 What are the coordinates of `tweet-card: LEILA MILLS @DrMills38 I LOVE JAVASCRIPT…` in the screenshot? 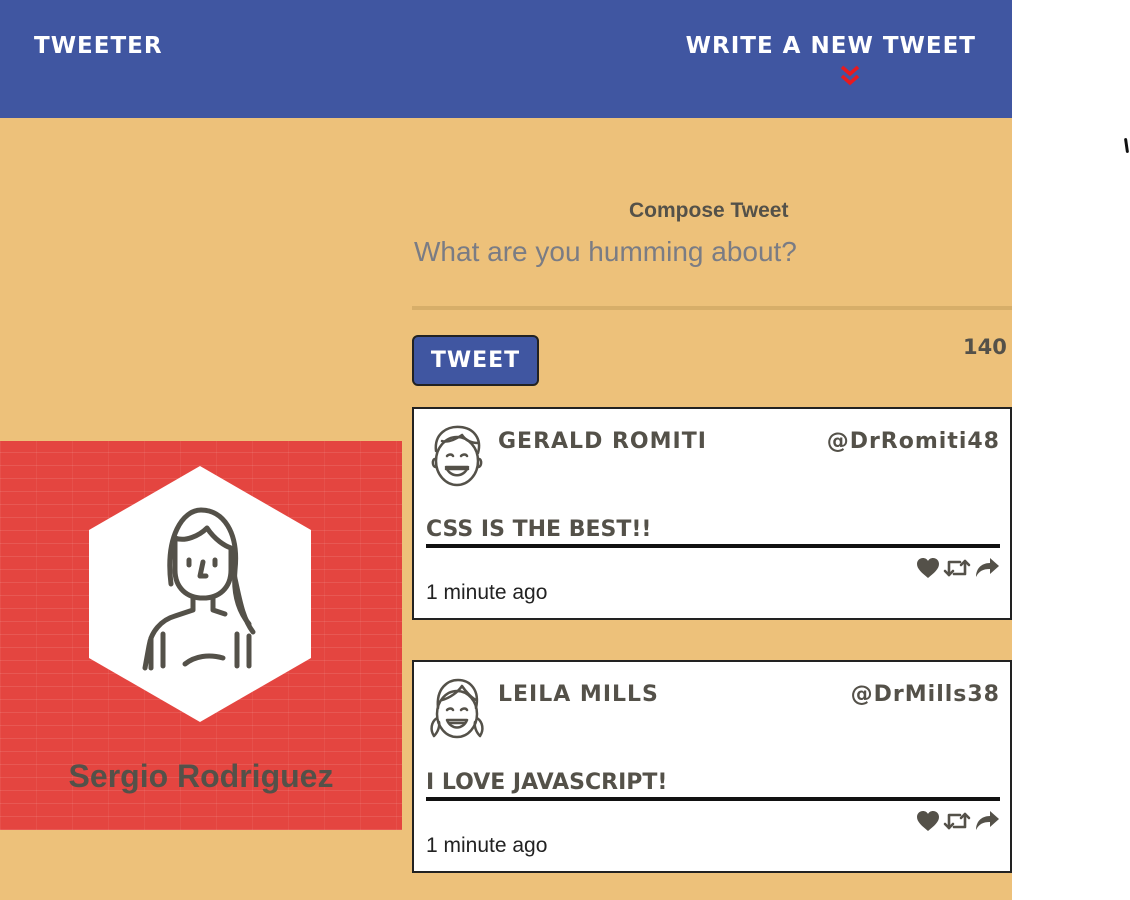 It's located at (712, 766).